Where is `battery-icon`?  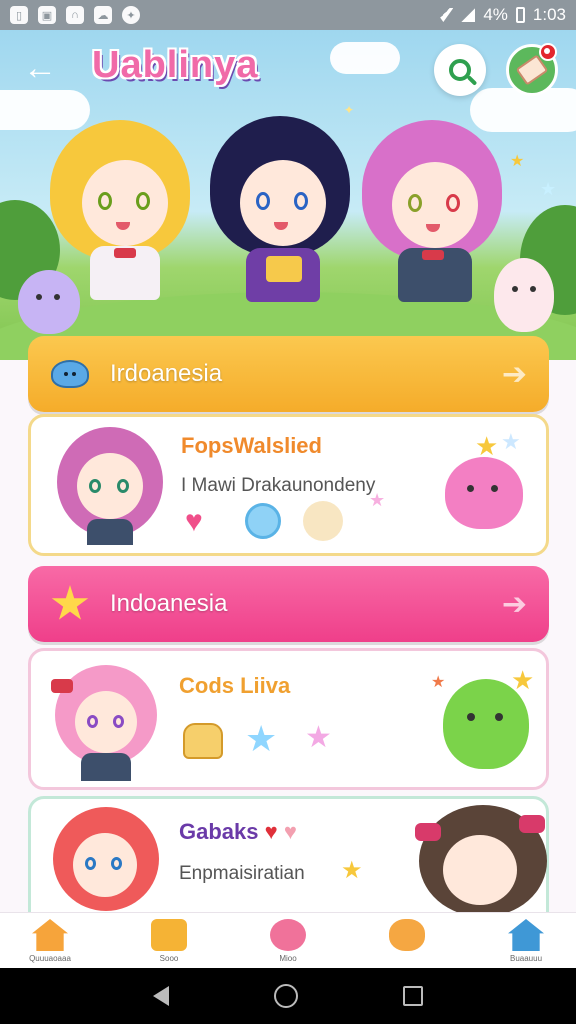
battery-icon is located at coordinates (520, 15).